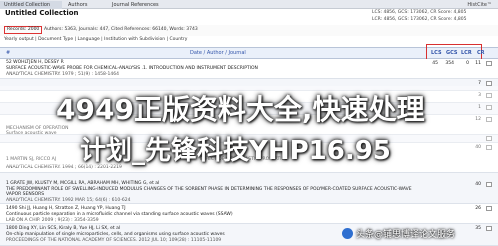 The height and width of the screenshot is (246, 498). Describe the element at coordinates (52, 220) in the screenshot. I see `record-source: LAB ON A CHIP. 2009 ; 9(23) : 3354-3359` at that location.